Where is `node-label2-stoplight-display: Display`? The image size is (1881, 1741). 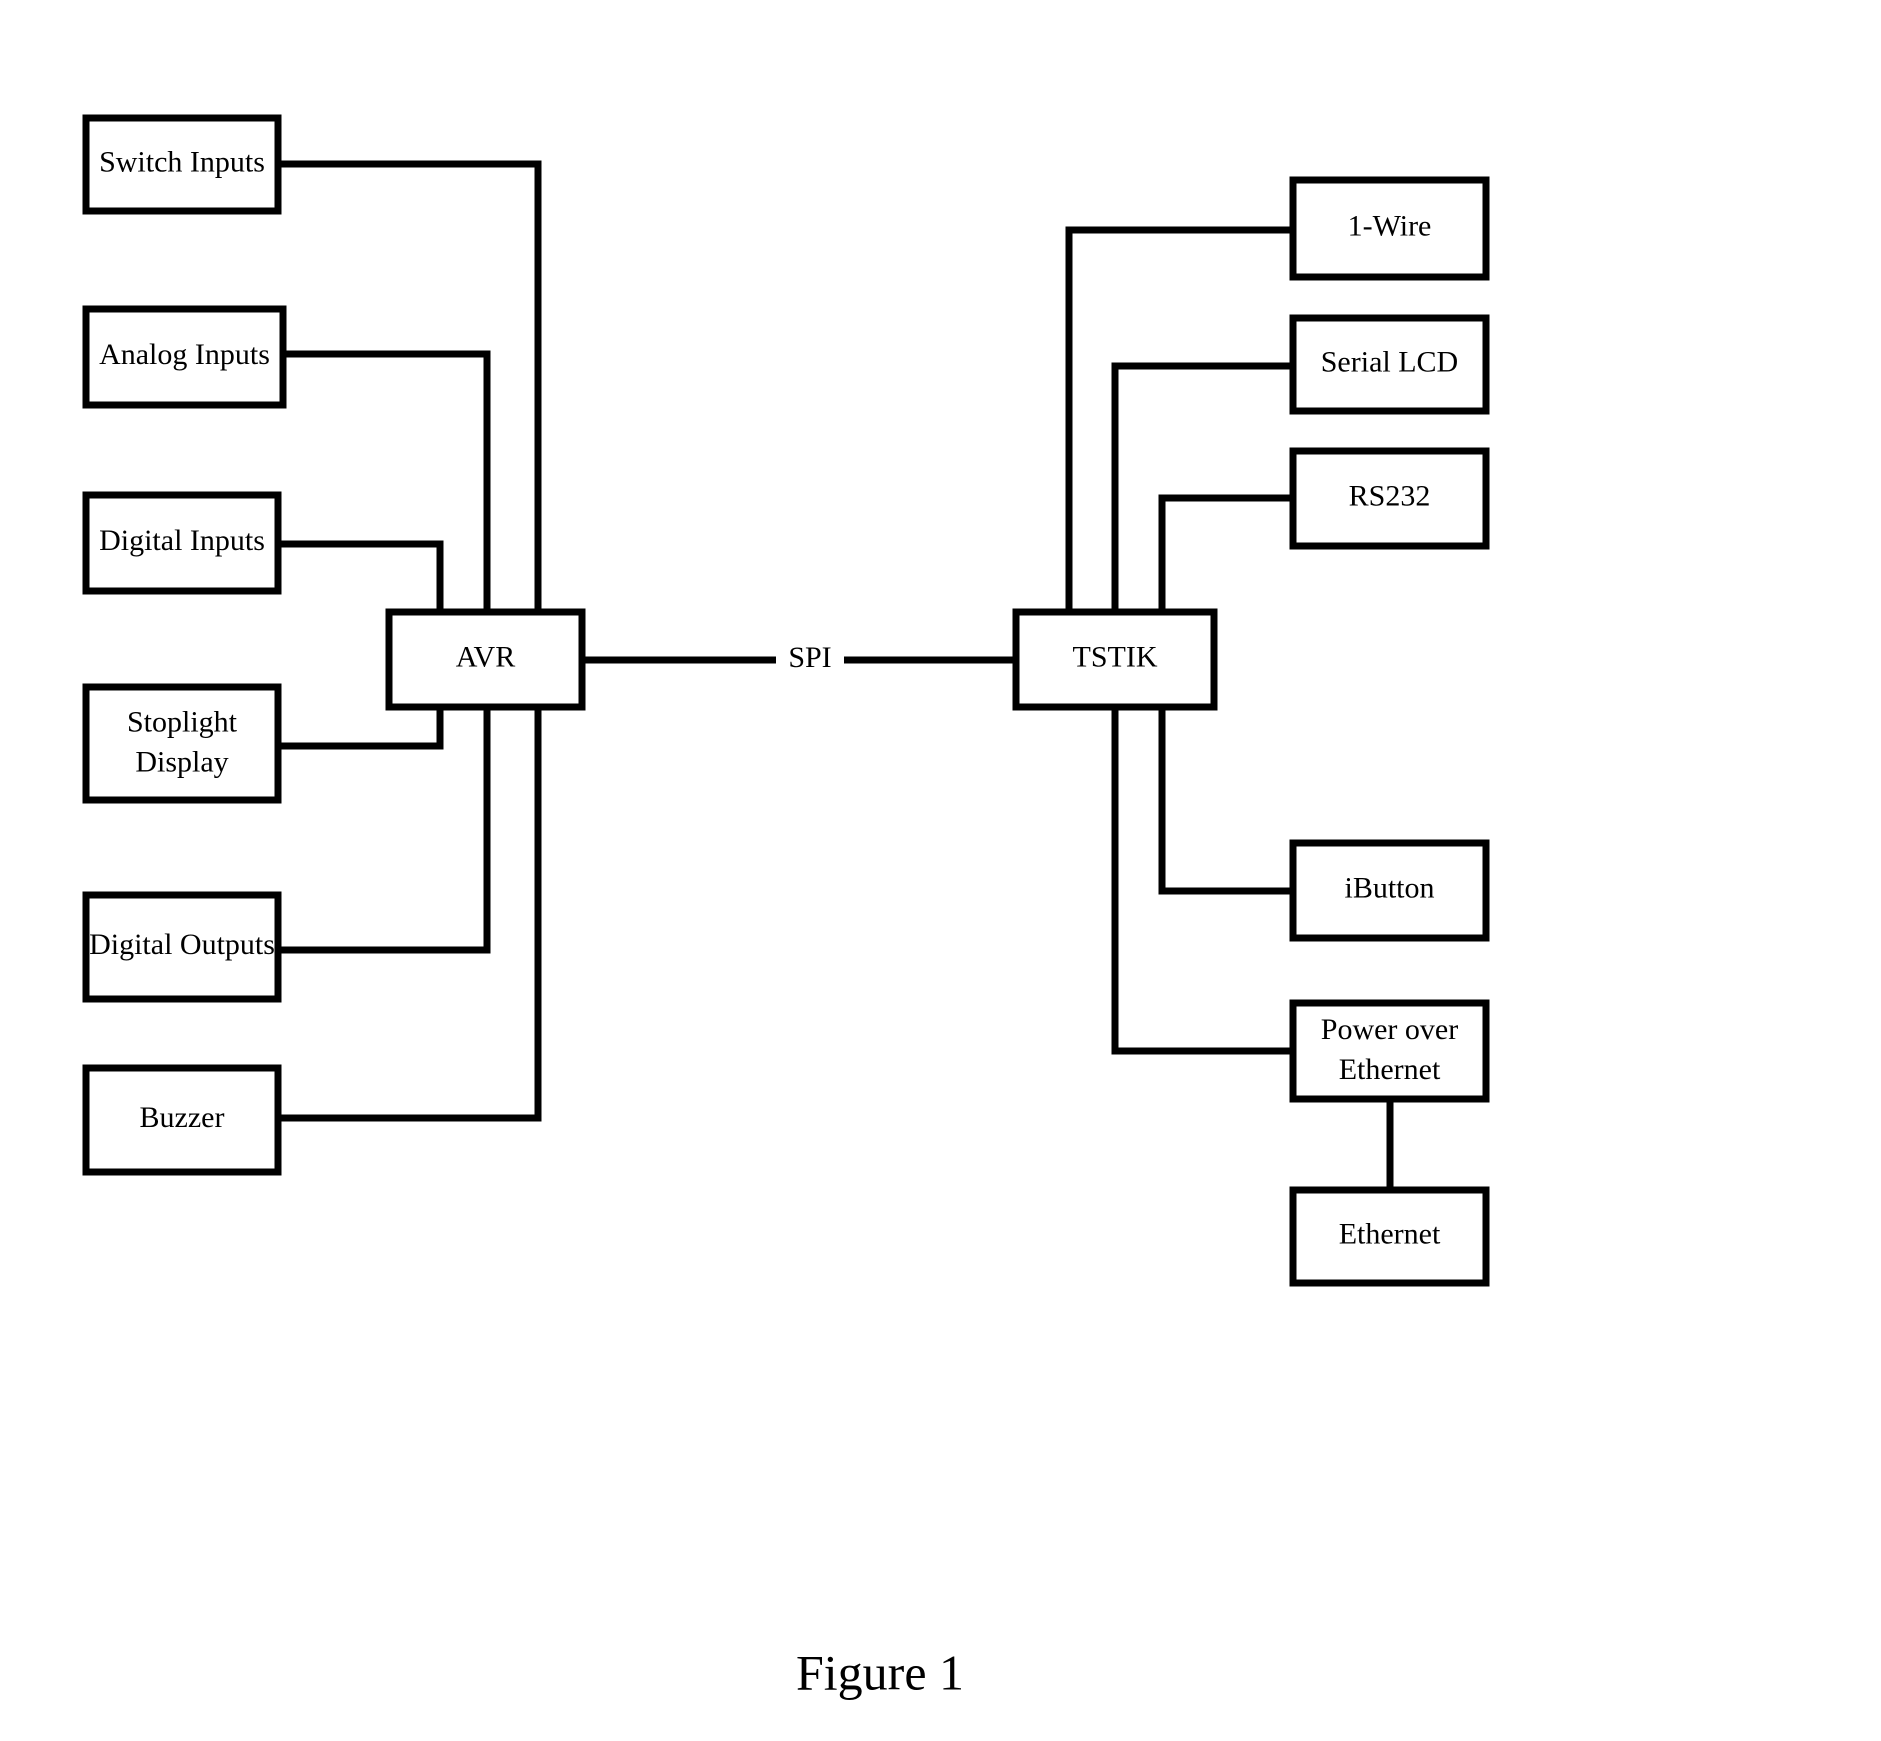 node-label2-stoplight-display: Display is located at coordinates (181, 761).